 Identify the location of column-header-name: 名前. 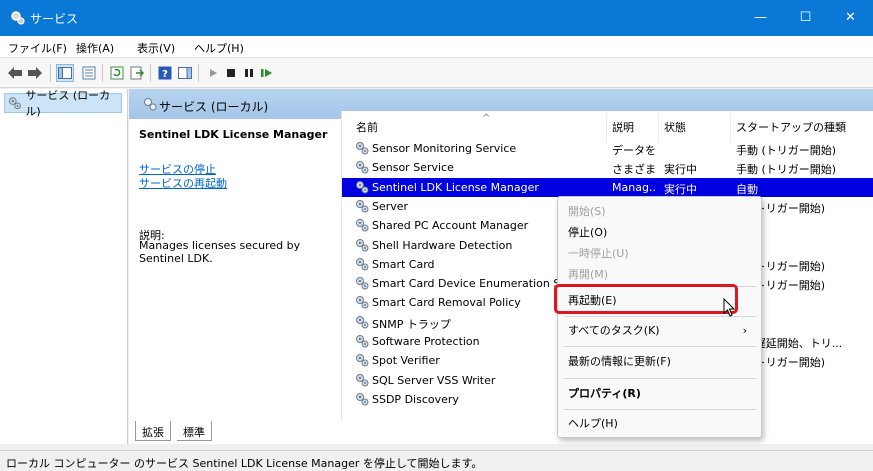
(367, 127).